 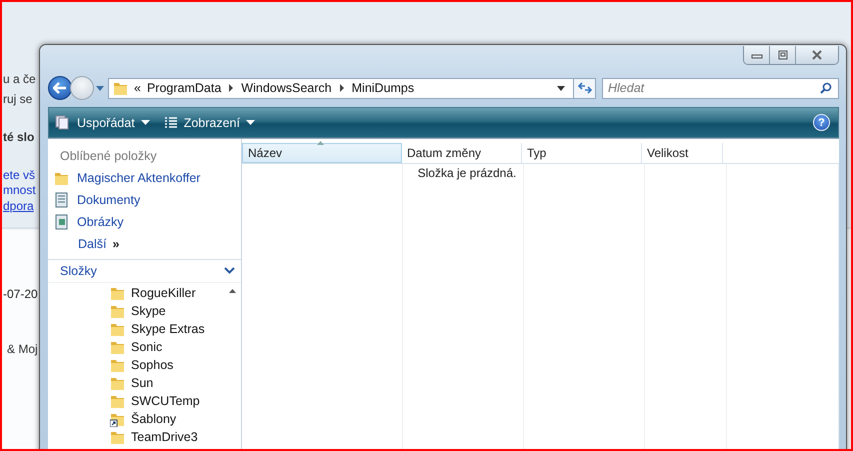 What do you see at coordinates (322, 153) in the screenshot?
I see `column-header: Název` at bounding box center [322, 153].